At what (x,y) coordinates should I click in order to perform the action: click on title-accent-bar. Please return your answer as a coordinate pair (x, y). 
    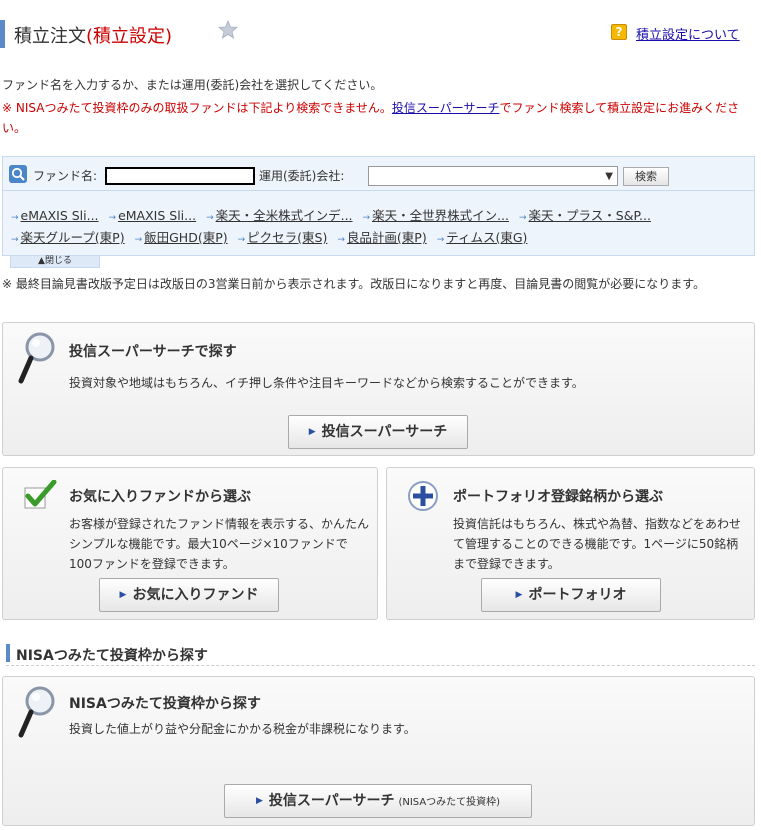
    Looking at the image, I should click on (2, 34).